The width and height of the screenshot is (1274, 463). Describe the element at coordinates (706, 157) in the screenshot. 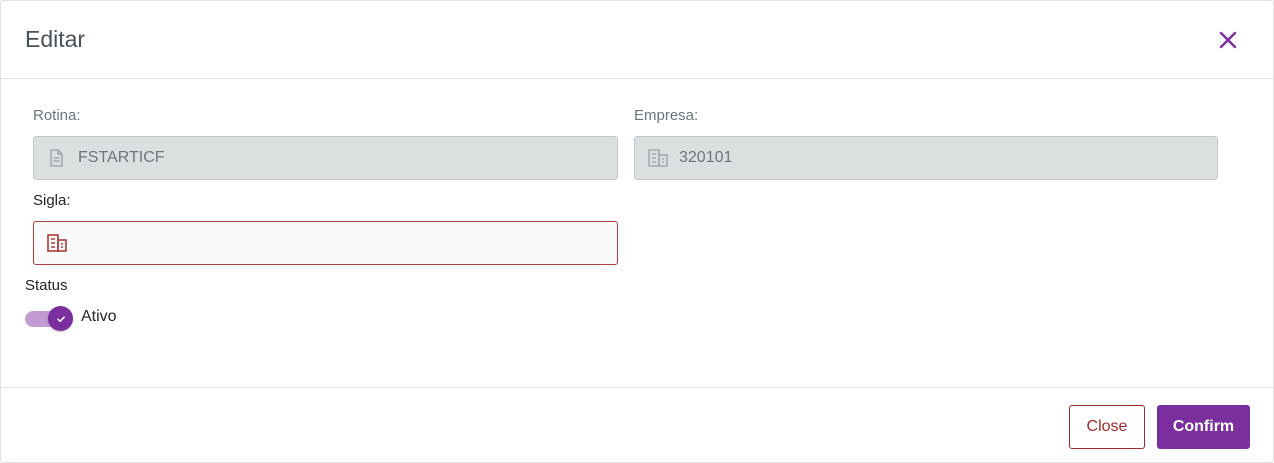

I see `empresa-value: 320101` at that location.